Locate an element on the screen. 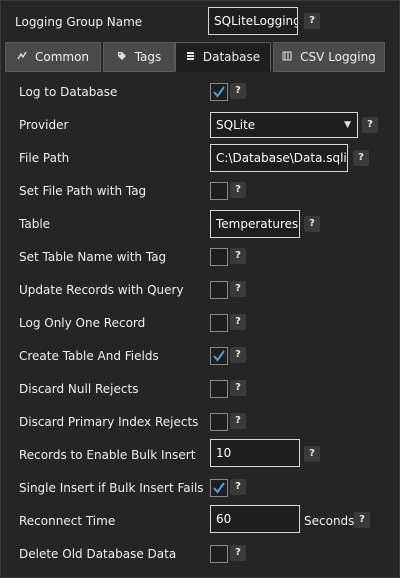  reconnect-time-label: Reconnect Time is located at coordinates (67, 521).